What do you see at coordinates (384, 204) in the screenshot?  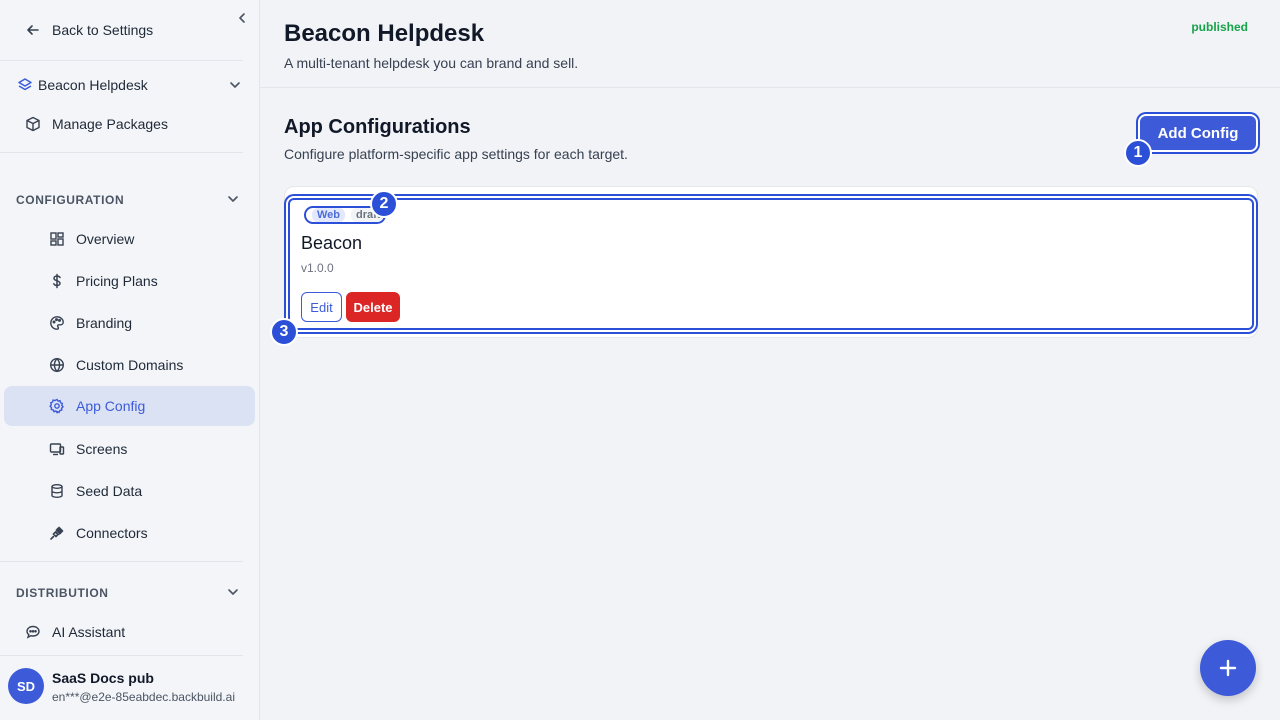 I see `annotation-badge-2: 2` at bounding box center [384, 204].